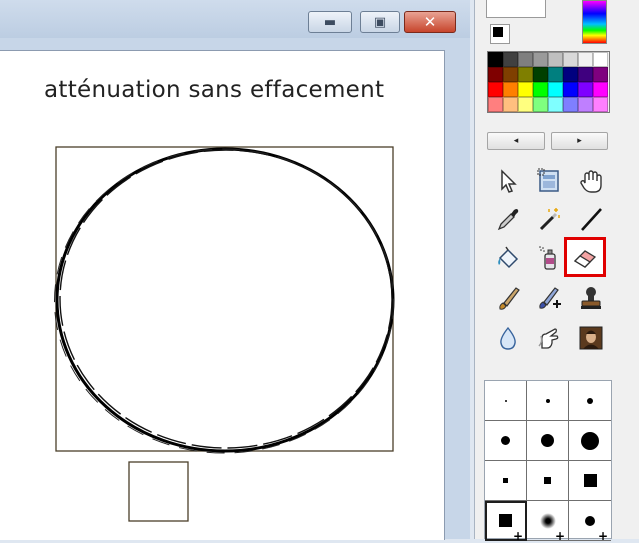  I want to click on line-icon, so click(591, 219).